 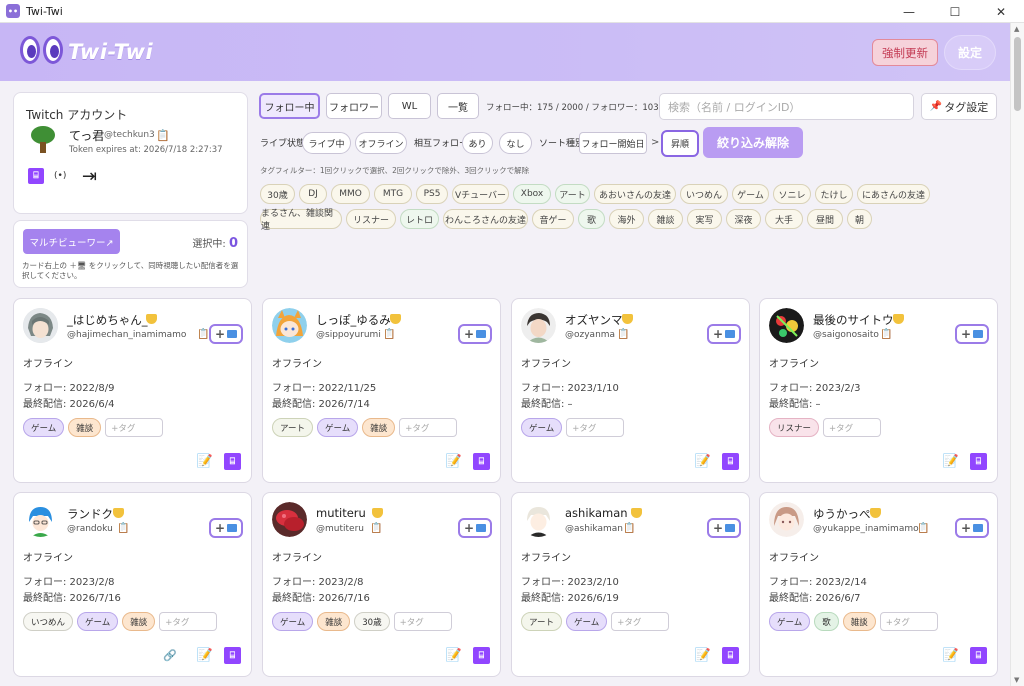 I want to click on tag-filter-item: ソニレ, so click(x=792, y=194).